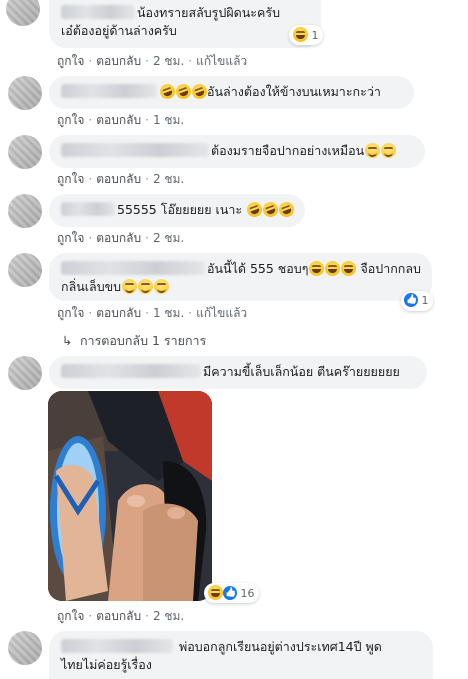 The width and height of the screenshot is (468, 679). What do you see at coordinates (301, 371) in the screenshot?
I see `comment-text: มีความขี้เล็บเล็กน้อย ตีนคร๊ายยยยยย` at bounding box center [301, 371].